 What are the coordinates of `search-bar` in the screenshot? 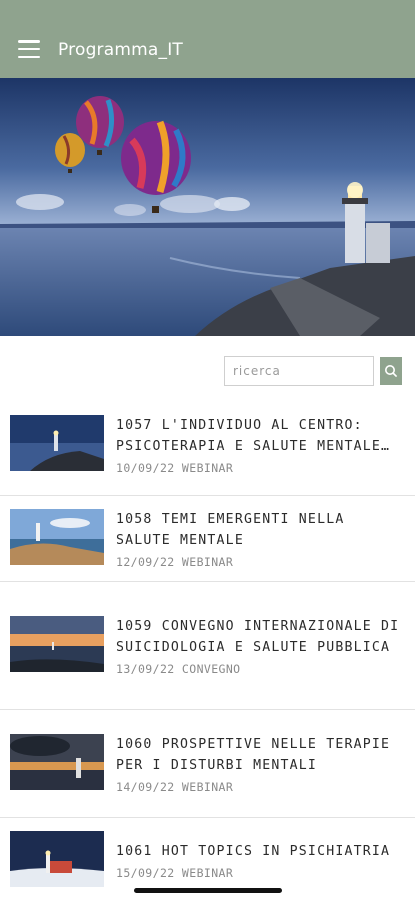 It's located at (313, 371).